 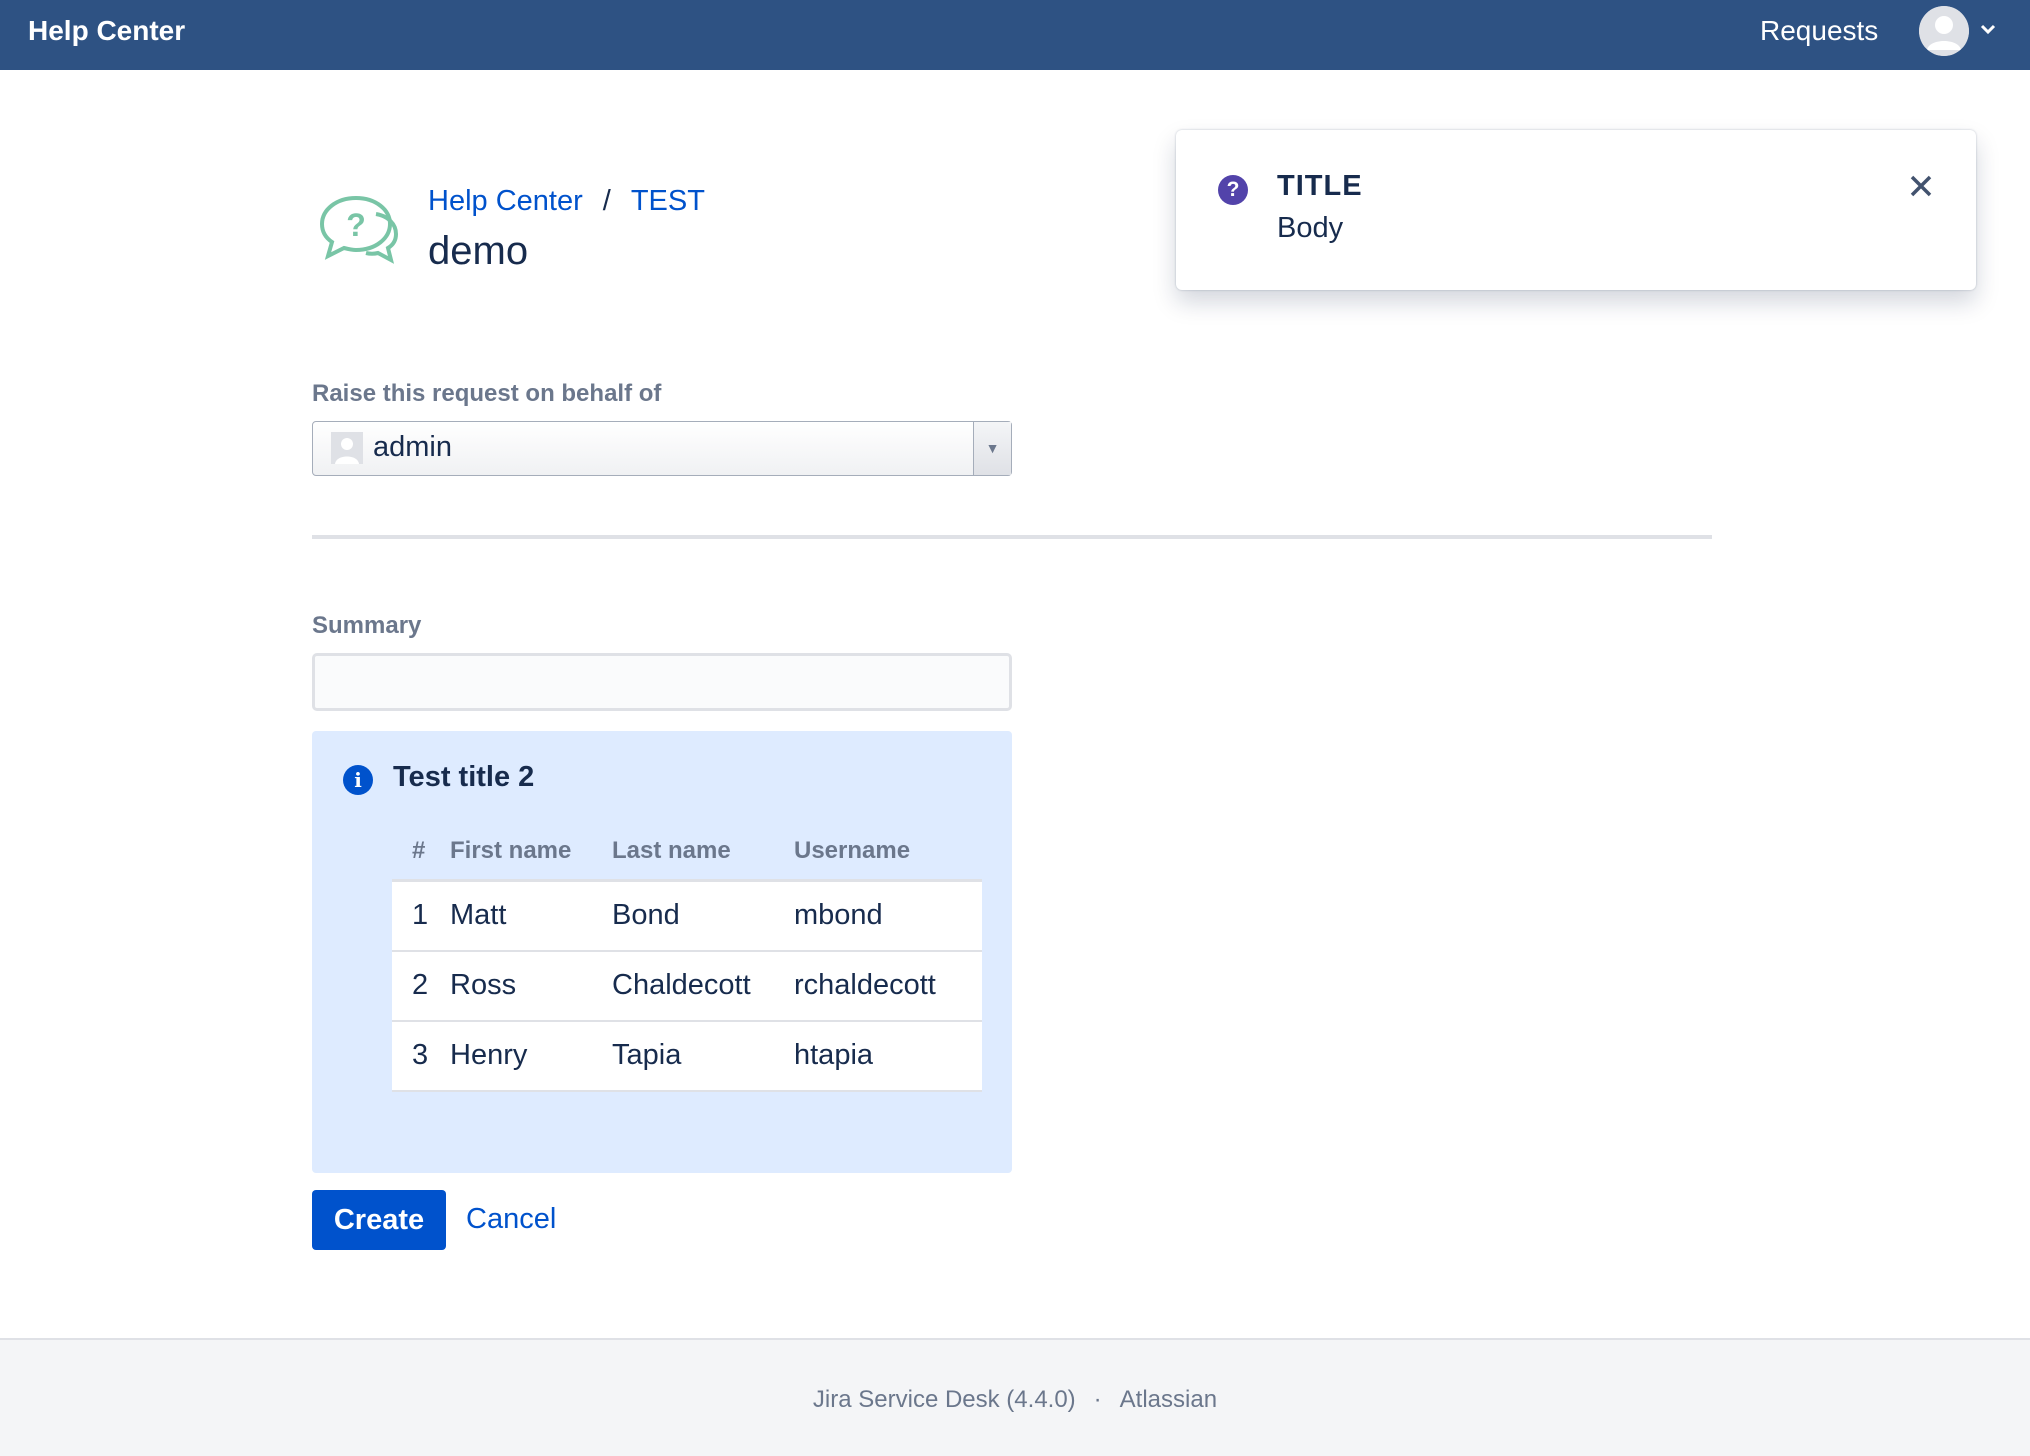 What do you see at coordinates (662, 448) in the screenshot?
I see `on-behalf-select: admin ▼` at bounding box center [662, 448].